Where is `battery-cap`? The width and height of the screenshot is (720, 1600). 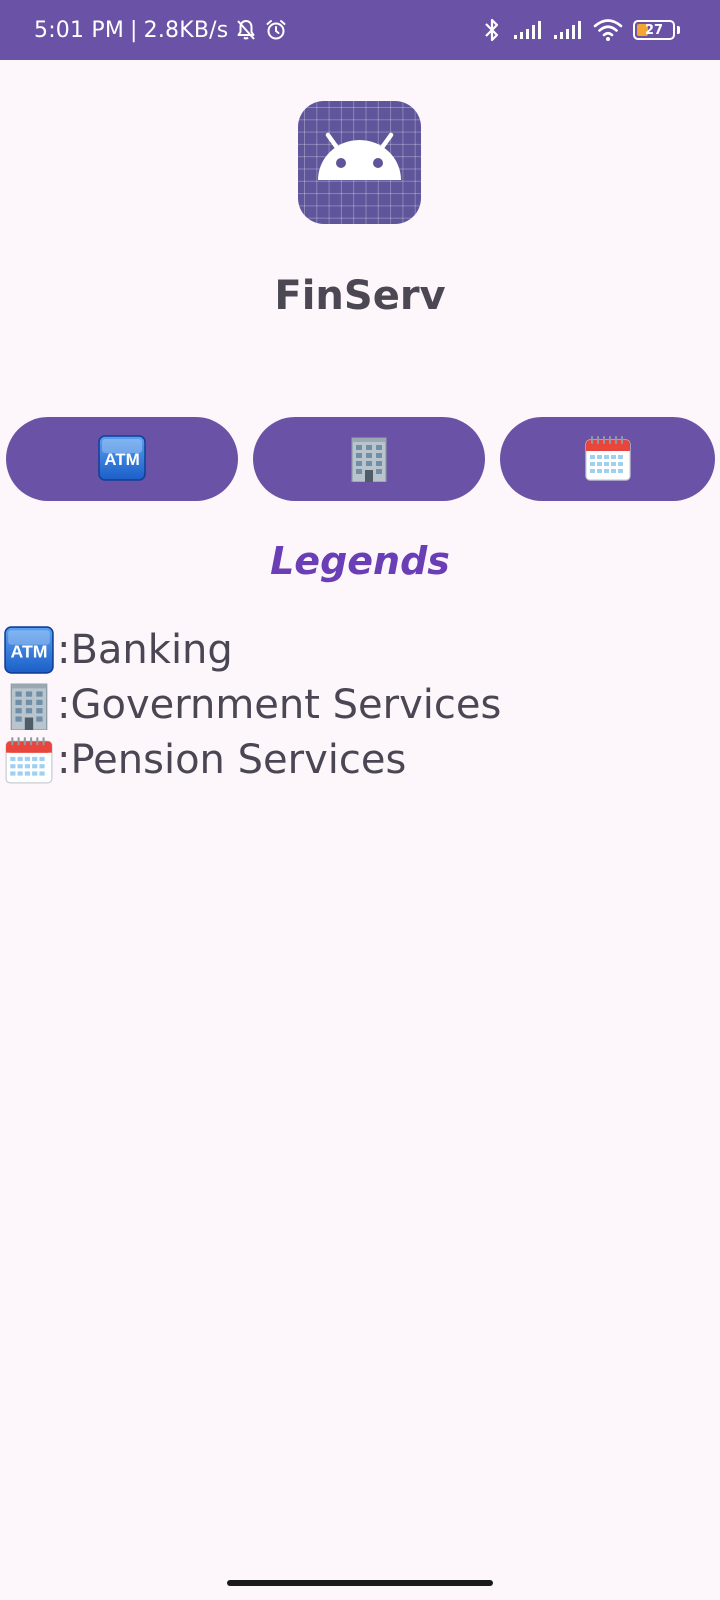 battery-cap is located at coordinates (678, 30).